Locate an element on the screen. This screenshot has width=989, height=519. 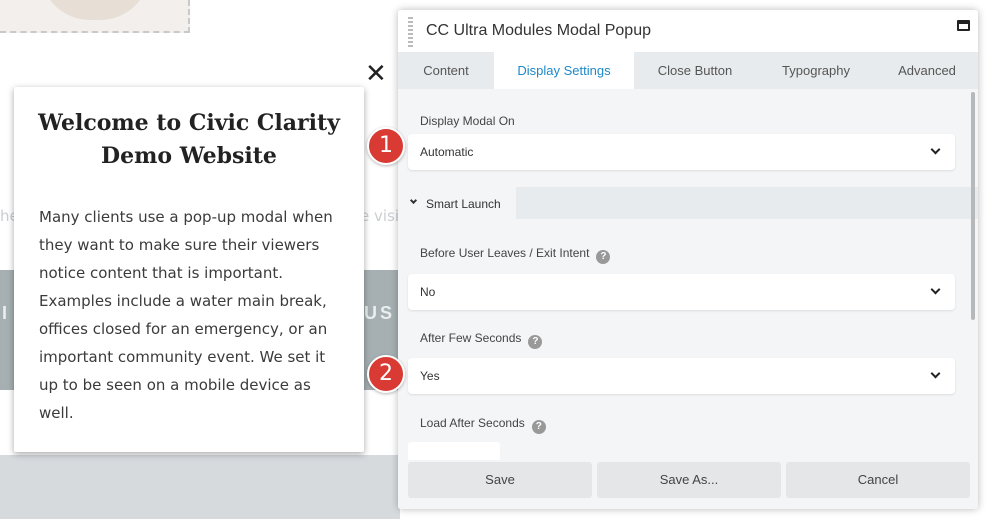
panel-title: CC Ultra Modules Modal Popup is located at coordinates (538, 30).